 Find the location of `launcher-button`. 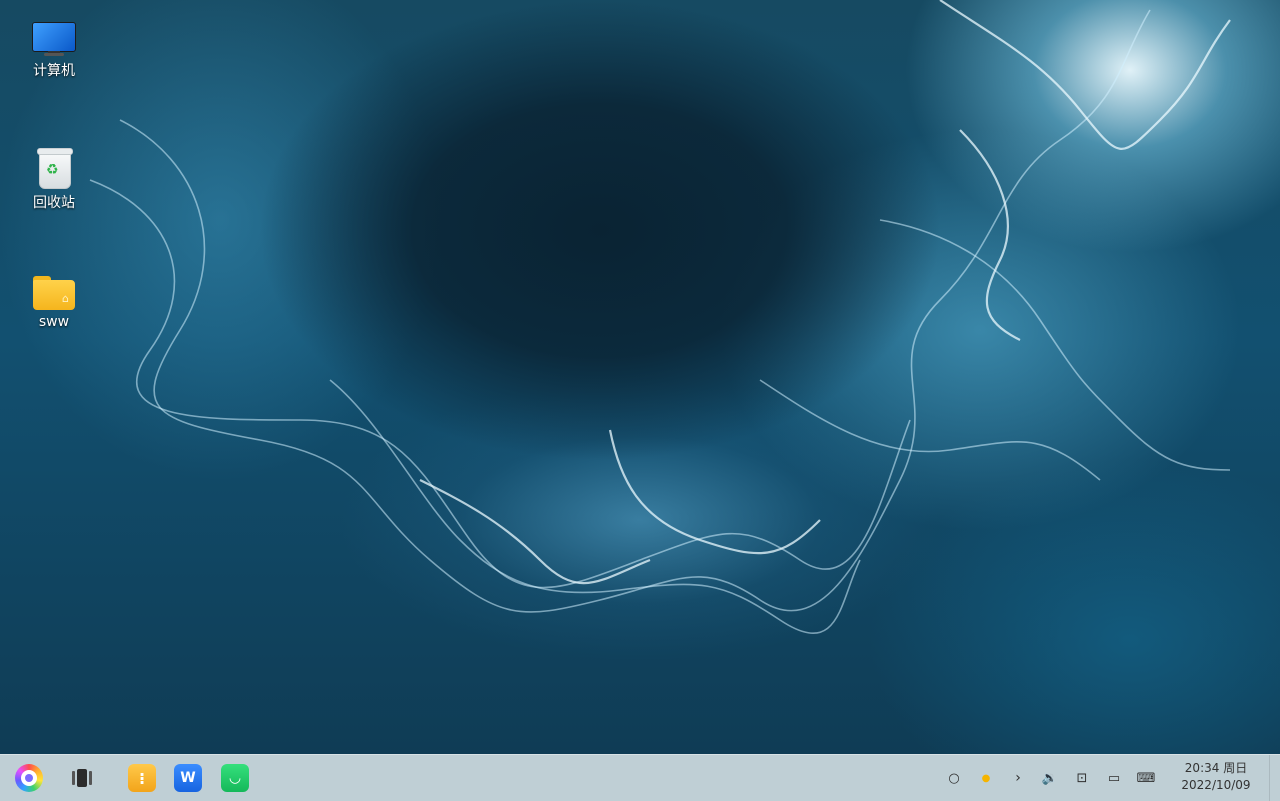

launcher-button is located at coordinates (29, 778).